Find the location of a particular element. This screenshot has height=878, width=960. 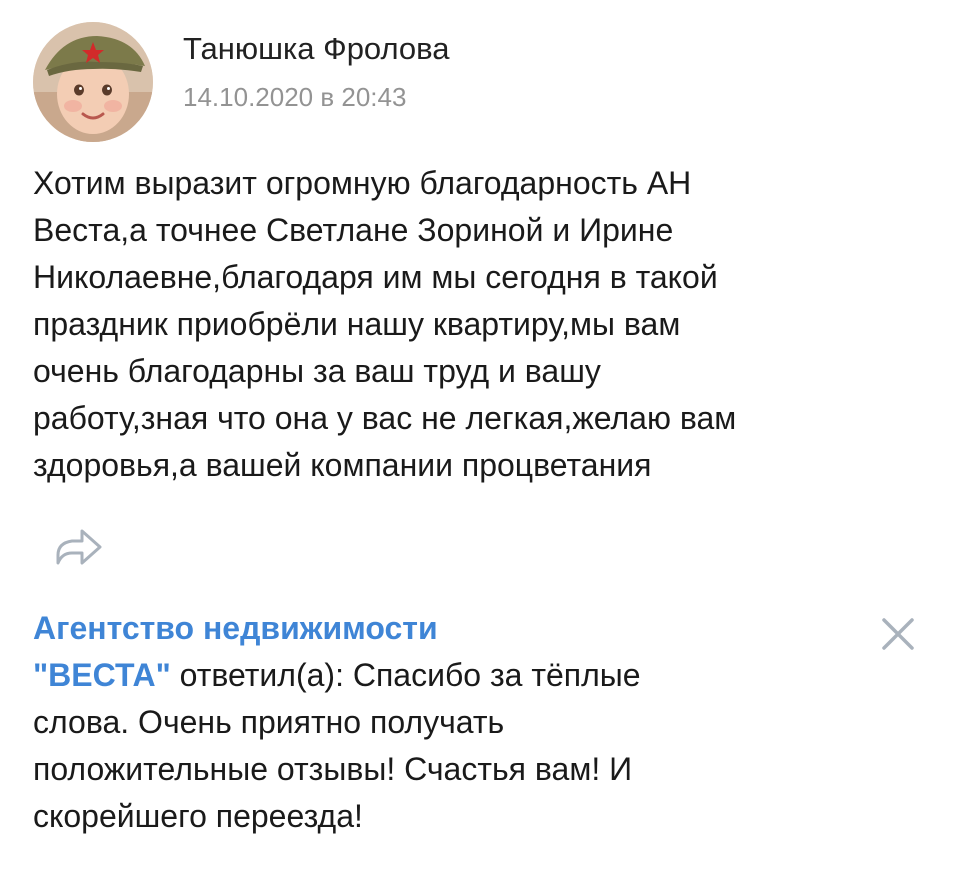

close-icon is located at coordinates (898, 634).